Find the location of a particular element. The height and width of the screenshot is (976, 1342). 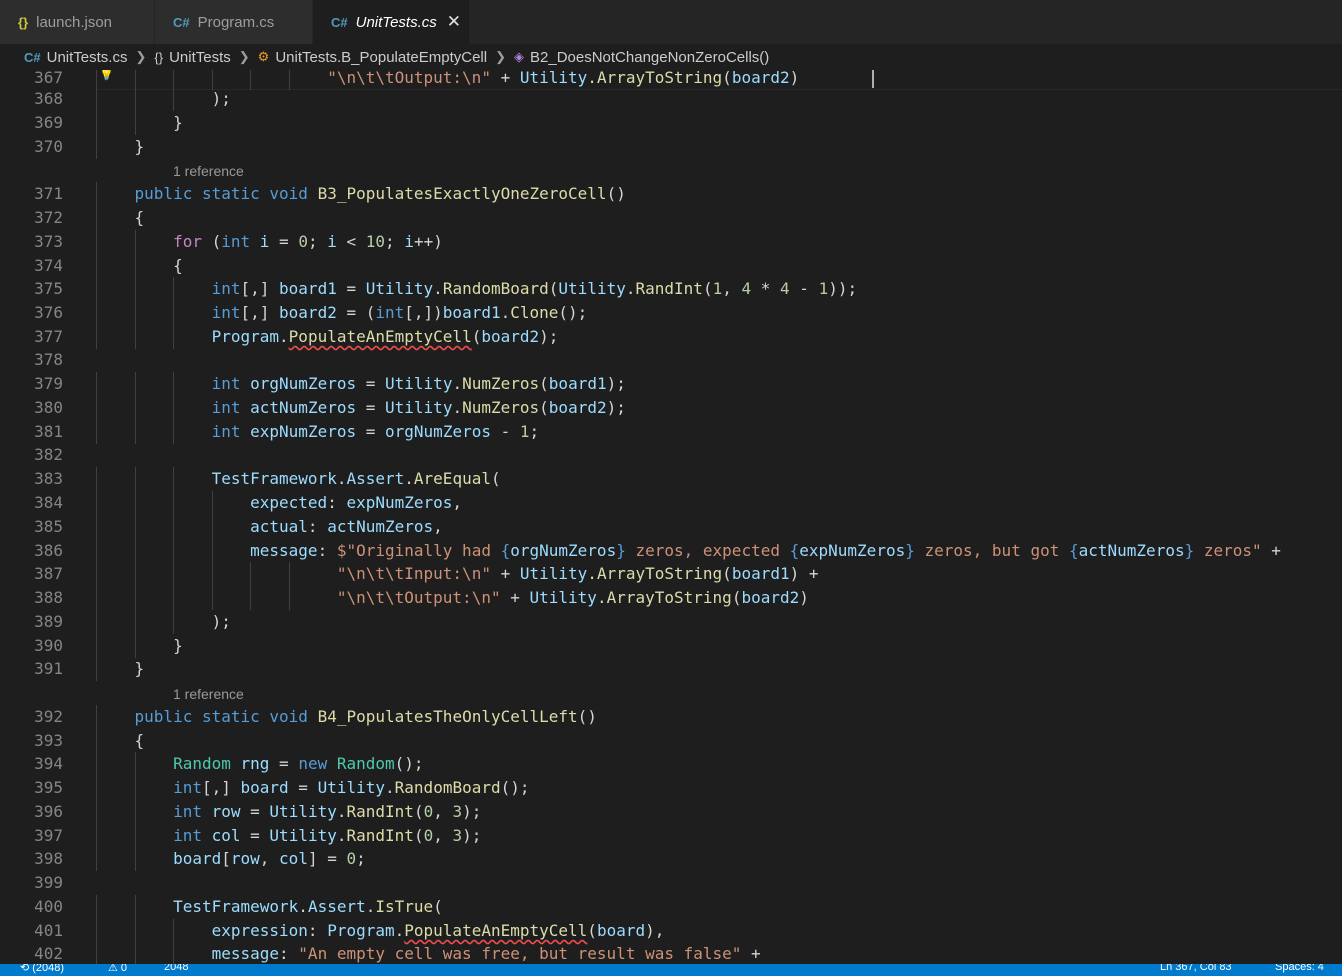

line-number: 400 is located at coordinates (48, 906).